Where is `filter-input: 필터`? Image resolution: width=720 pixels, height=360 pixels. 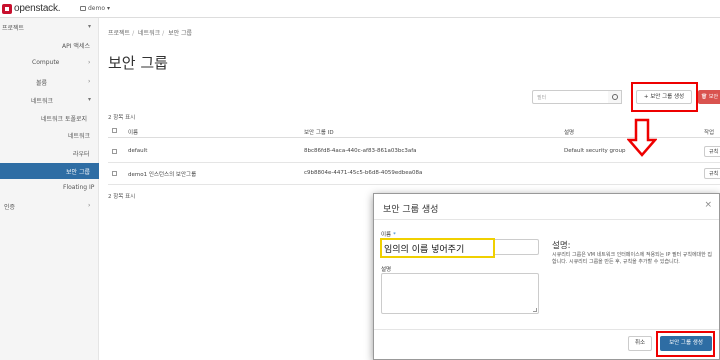 filter-input: 필터 is located at coordinates (571, 97).